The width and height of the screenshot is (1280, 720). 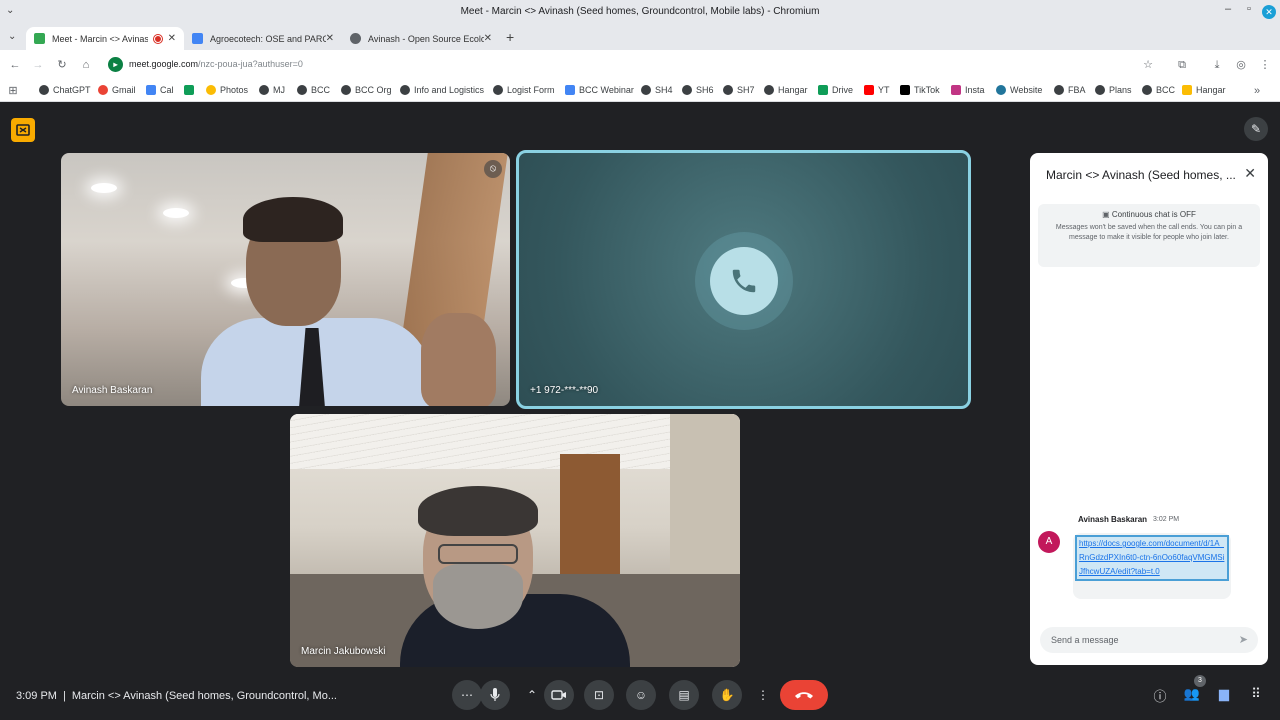 What do you see at coordinates (599, 695) in the screenshot?
I see `present-screen-icon: ⊡` at bounding box center [599, 695].